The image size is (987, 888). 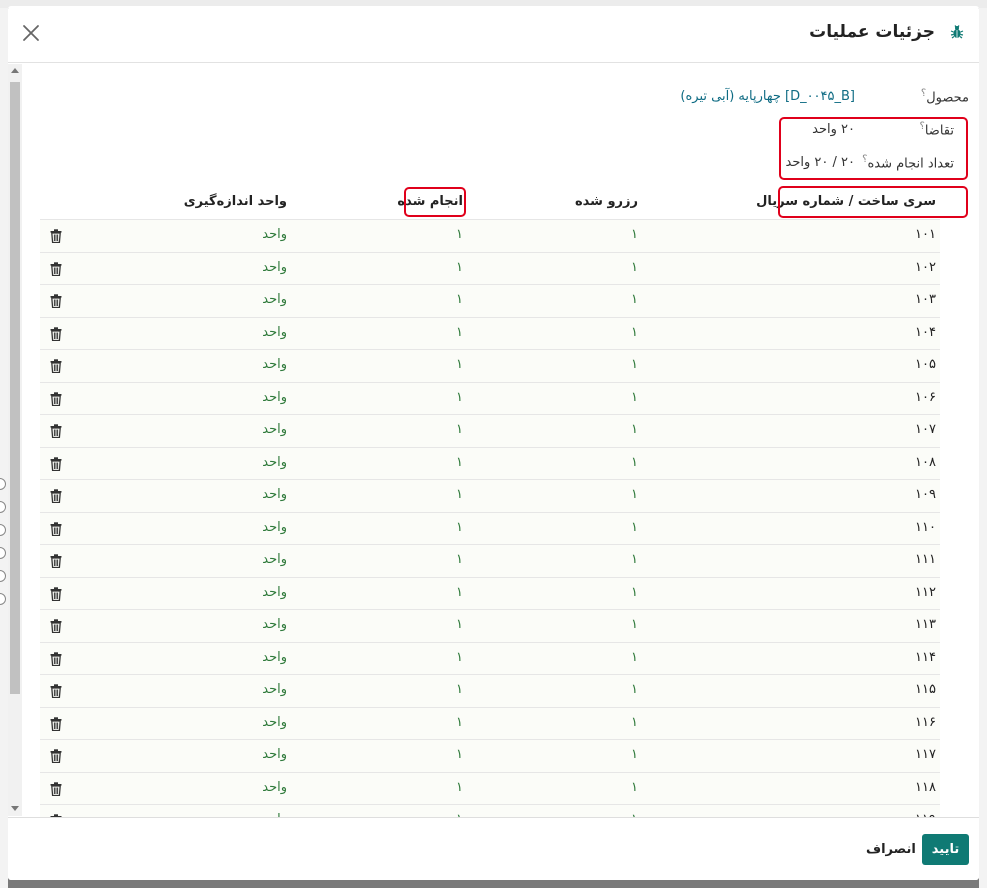 What do you see at coordinates (925, 689) in the screenshot?
I see `serial-cell: ۱۱۵` at bounding box center [925, 689].